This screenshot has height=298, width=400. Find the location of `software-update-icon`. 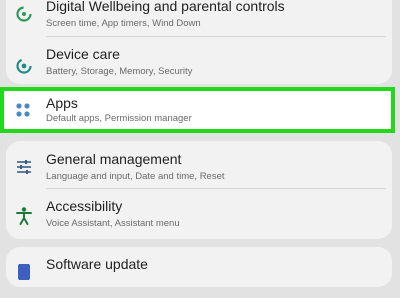

software-update-icon is located at coordinates (24, 272).